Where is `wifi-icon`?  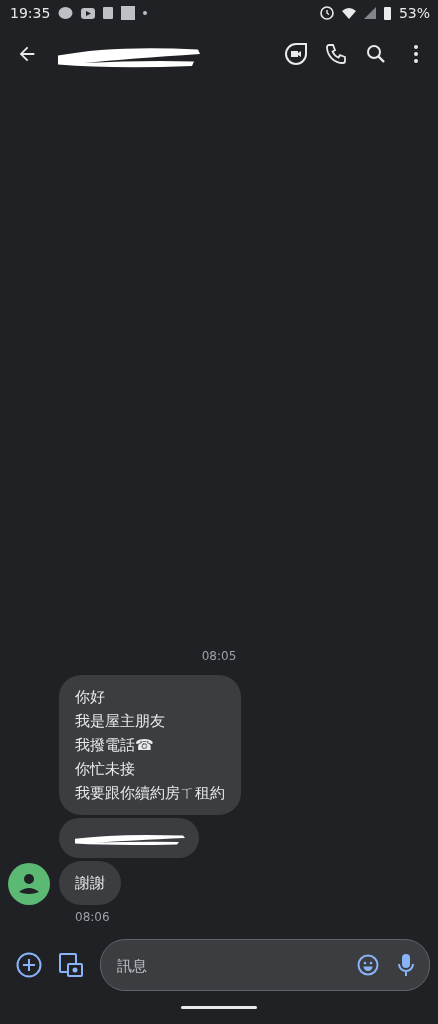 wifi-icon is located at coordinates (348, 13).